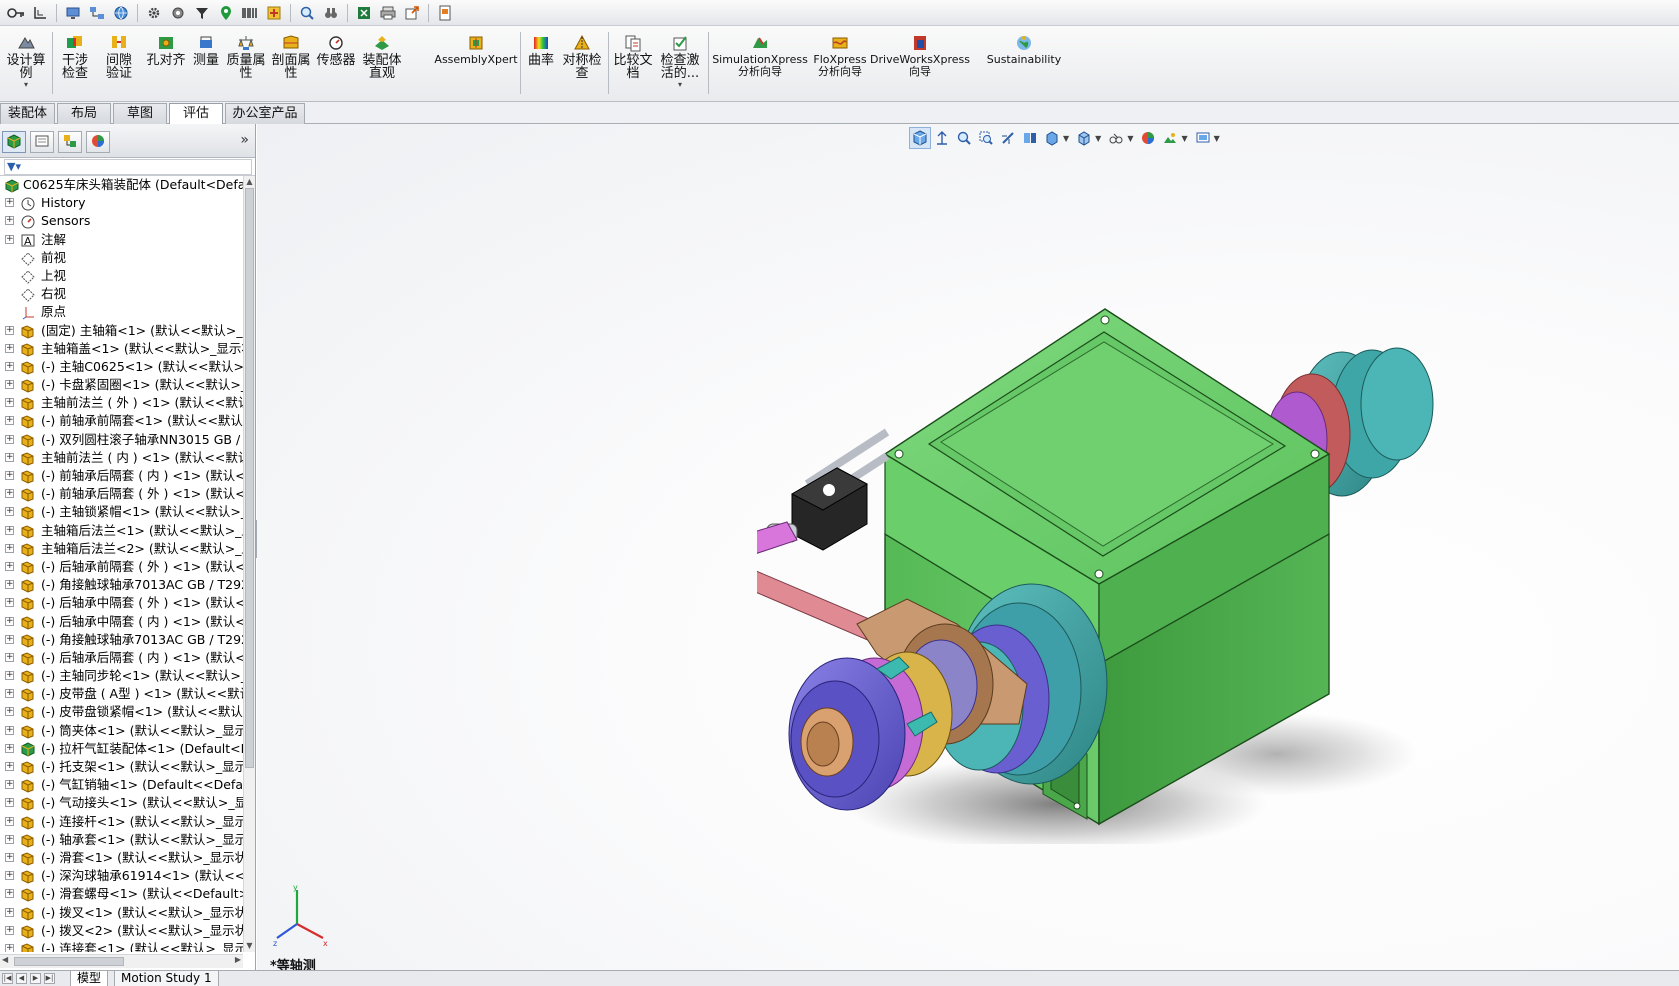 The height and width of the screenshot is (986, 1679). I want to click on tab-property-manager, so click(42, 142).